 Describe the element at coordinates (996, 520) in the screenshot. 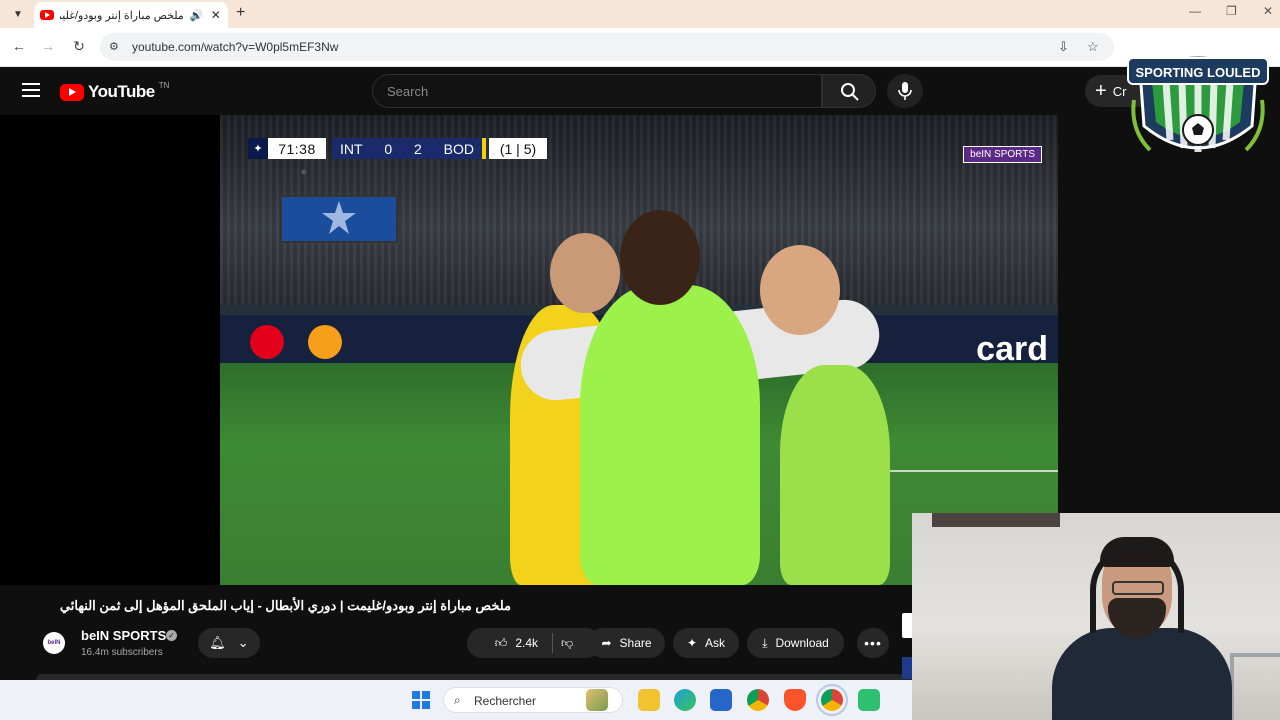

I see `wall-frame` at that location.